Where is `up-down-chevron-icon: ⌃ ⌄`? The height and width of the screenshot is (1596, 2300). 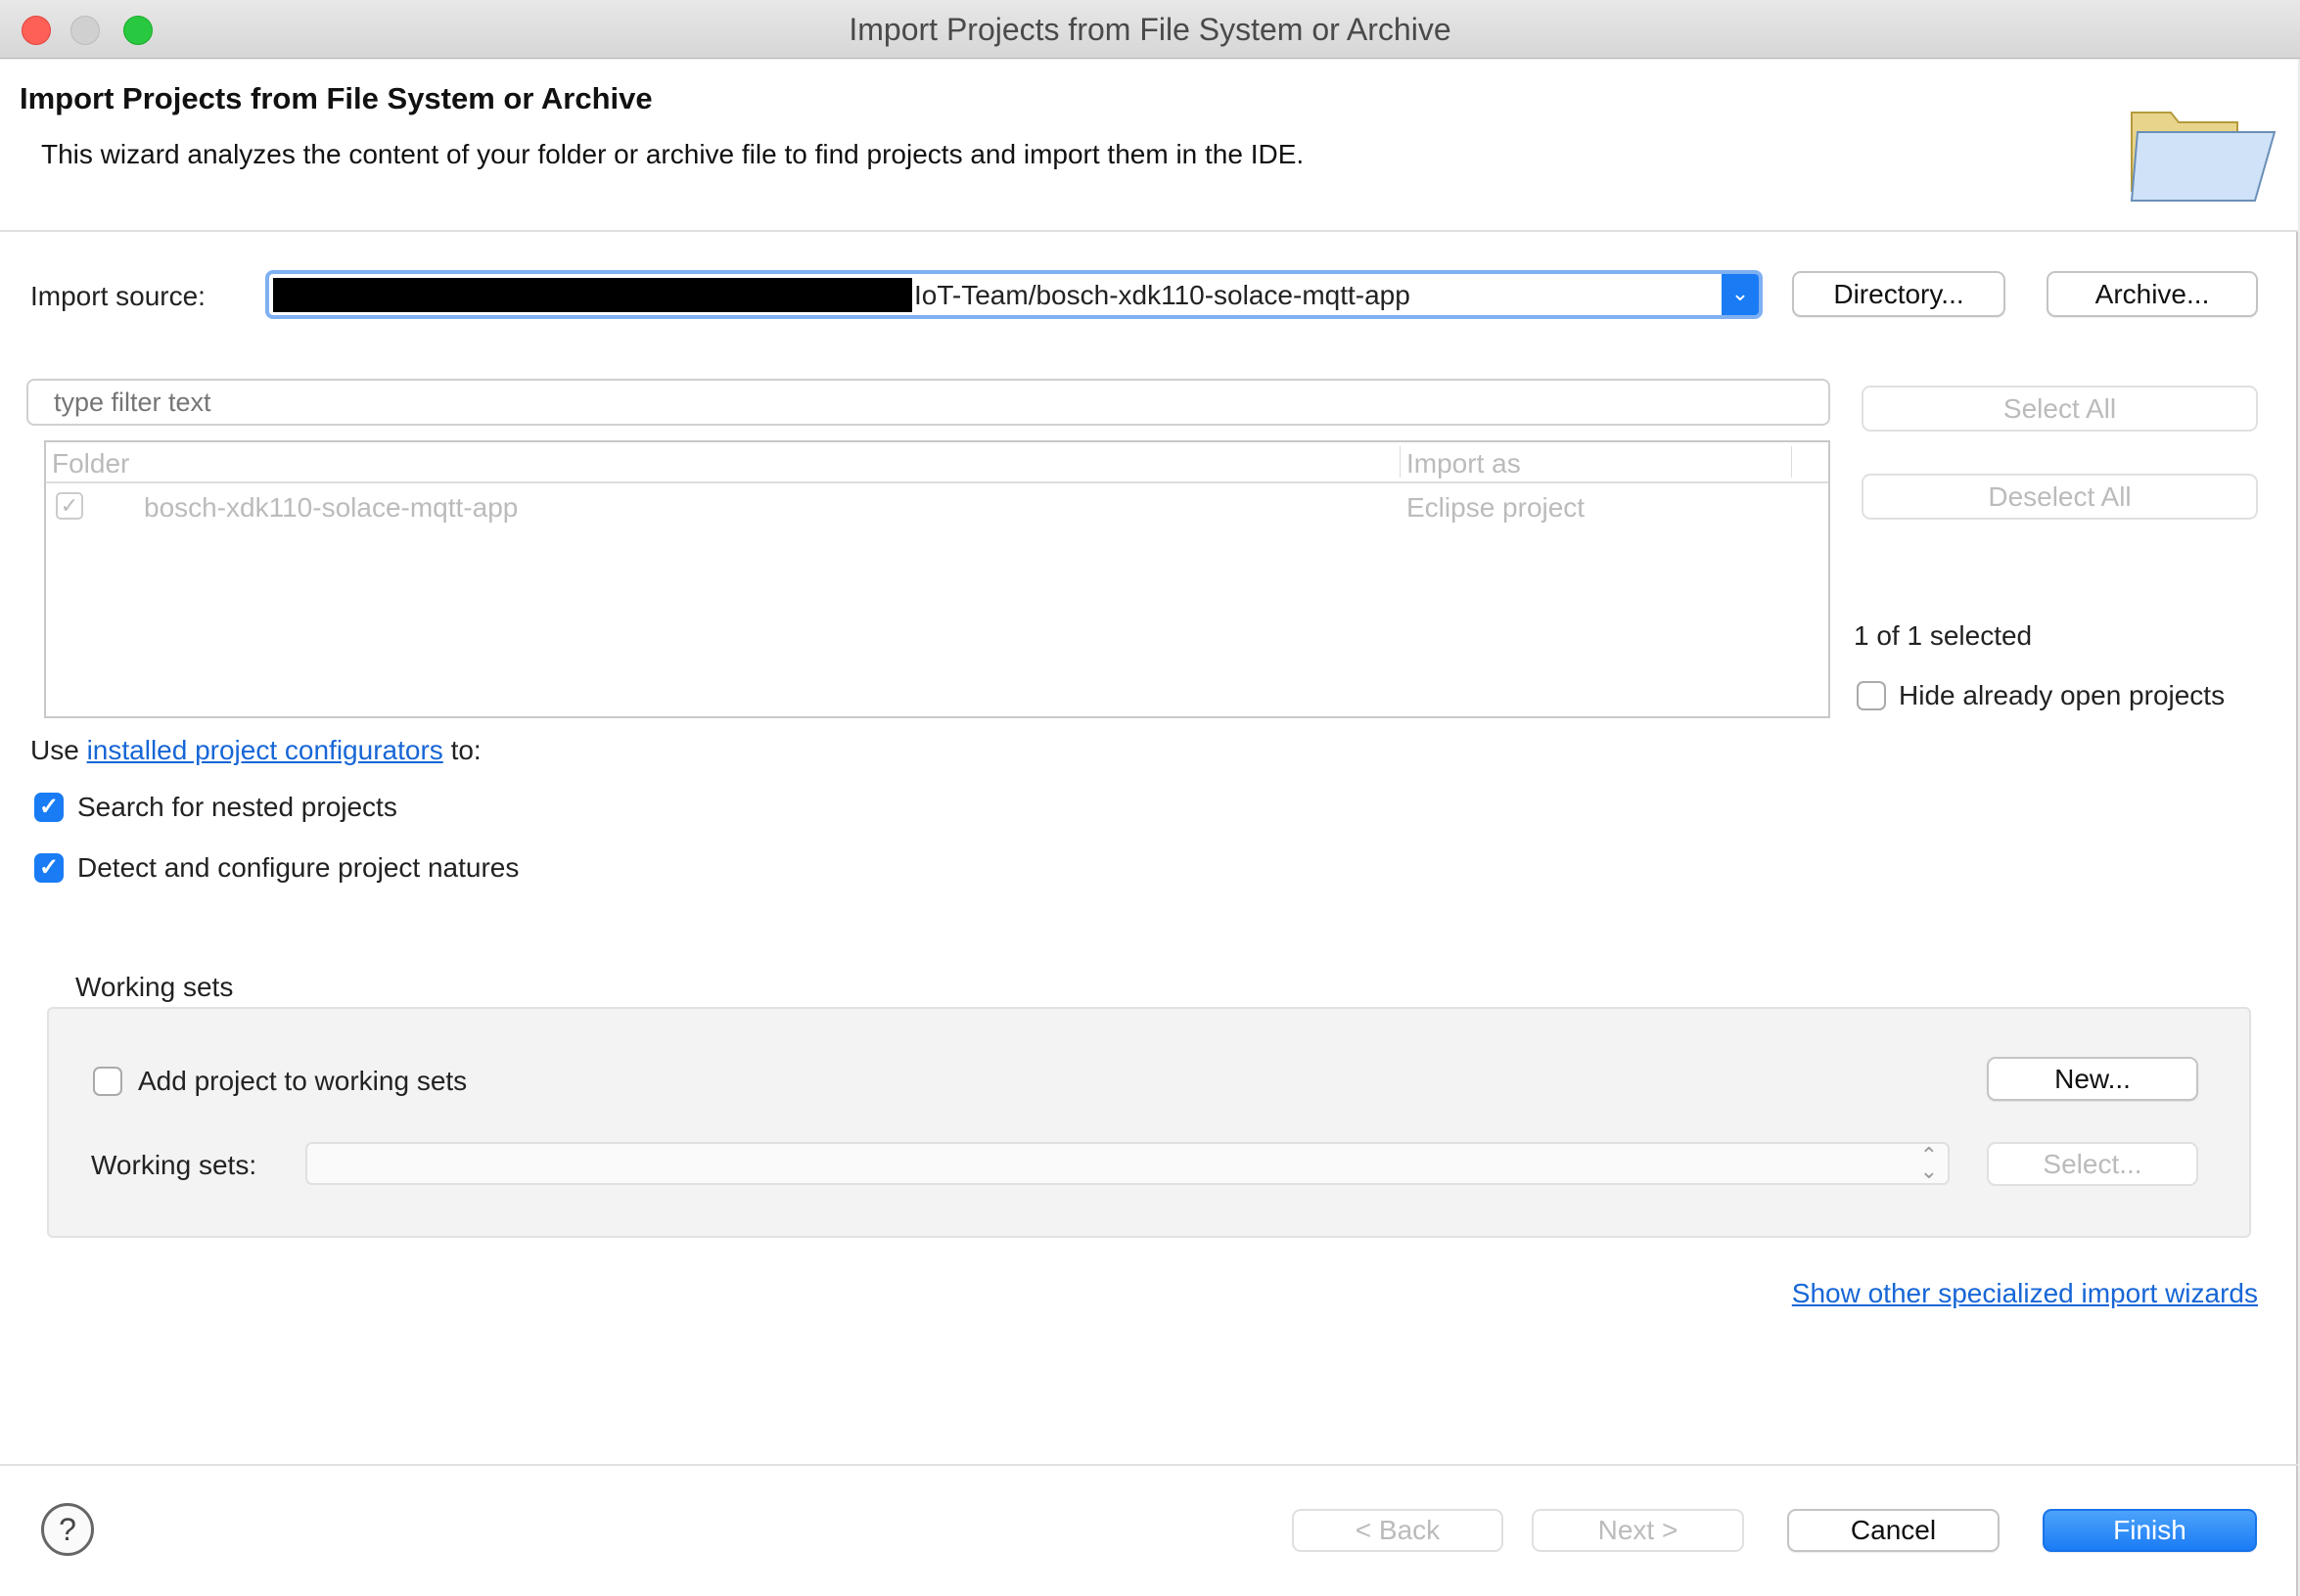
up-down-chevron-icon: ⌃ ⌄ is located at coordinates (1929, 1163).